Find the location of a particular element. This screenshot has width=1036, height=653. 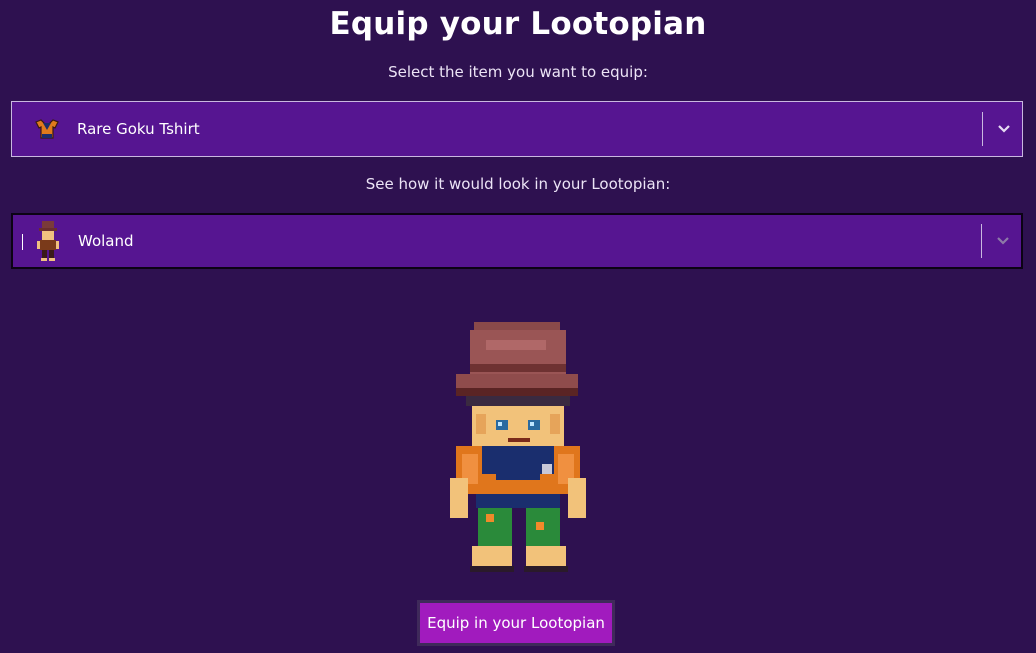

character-select-value: Woland is located at coordinates (106, 241).